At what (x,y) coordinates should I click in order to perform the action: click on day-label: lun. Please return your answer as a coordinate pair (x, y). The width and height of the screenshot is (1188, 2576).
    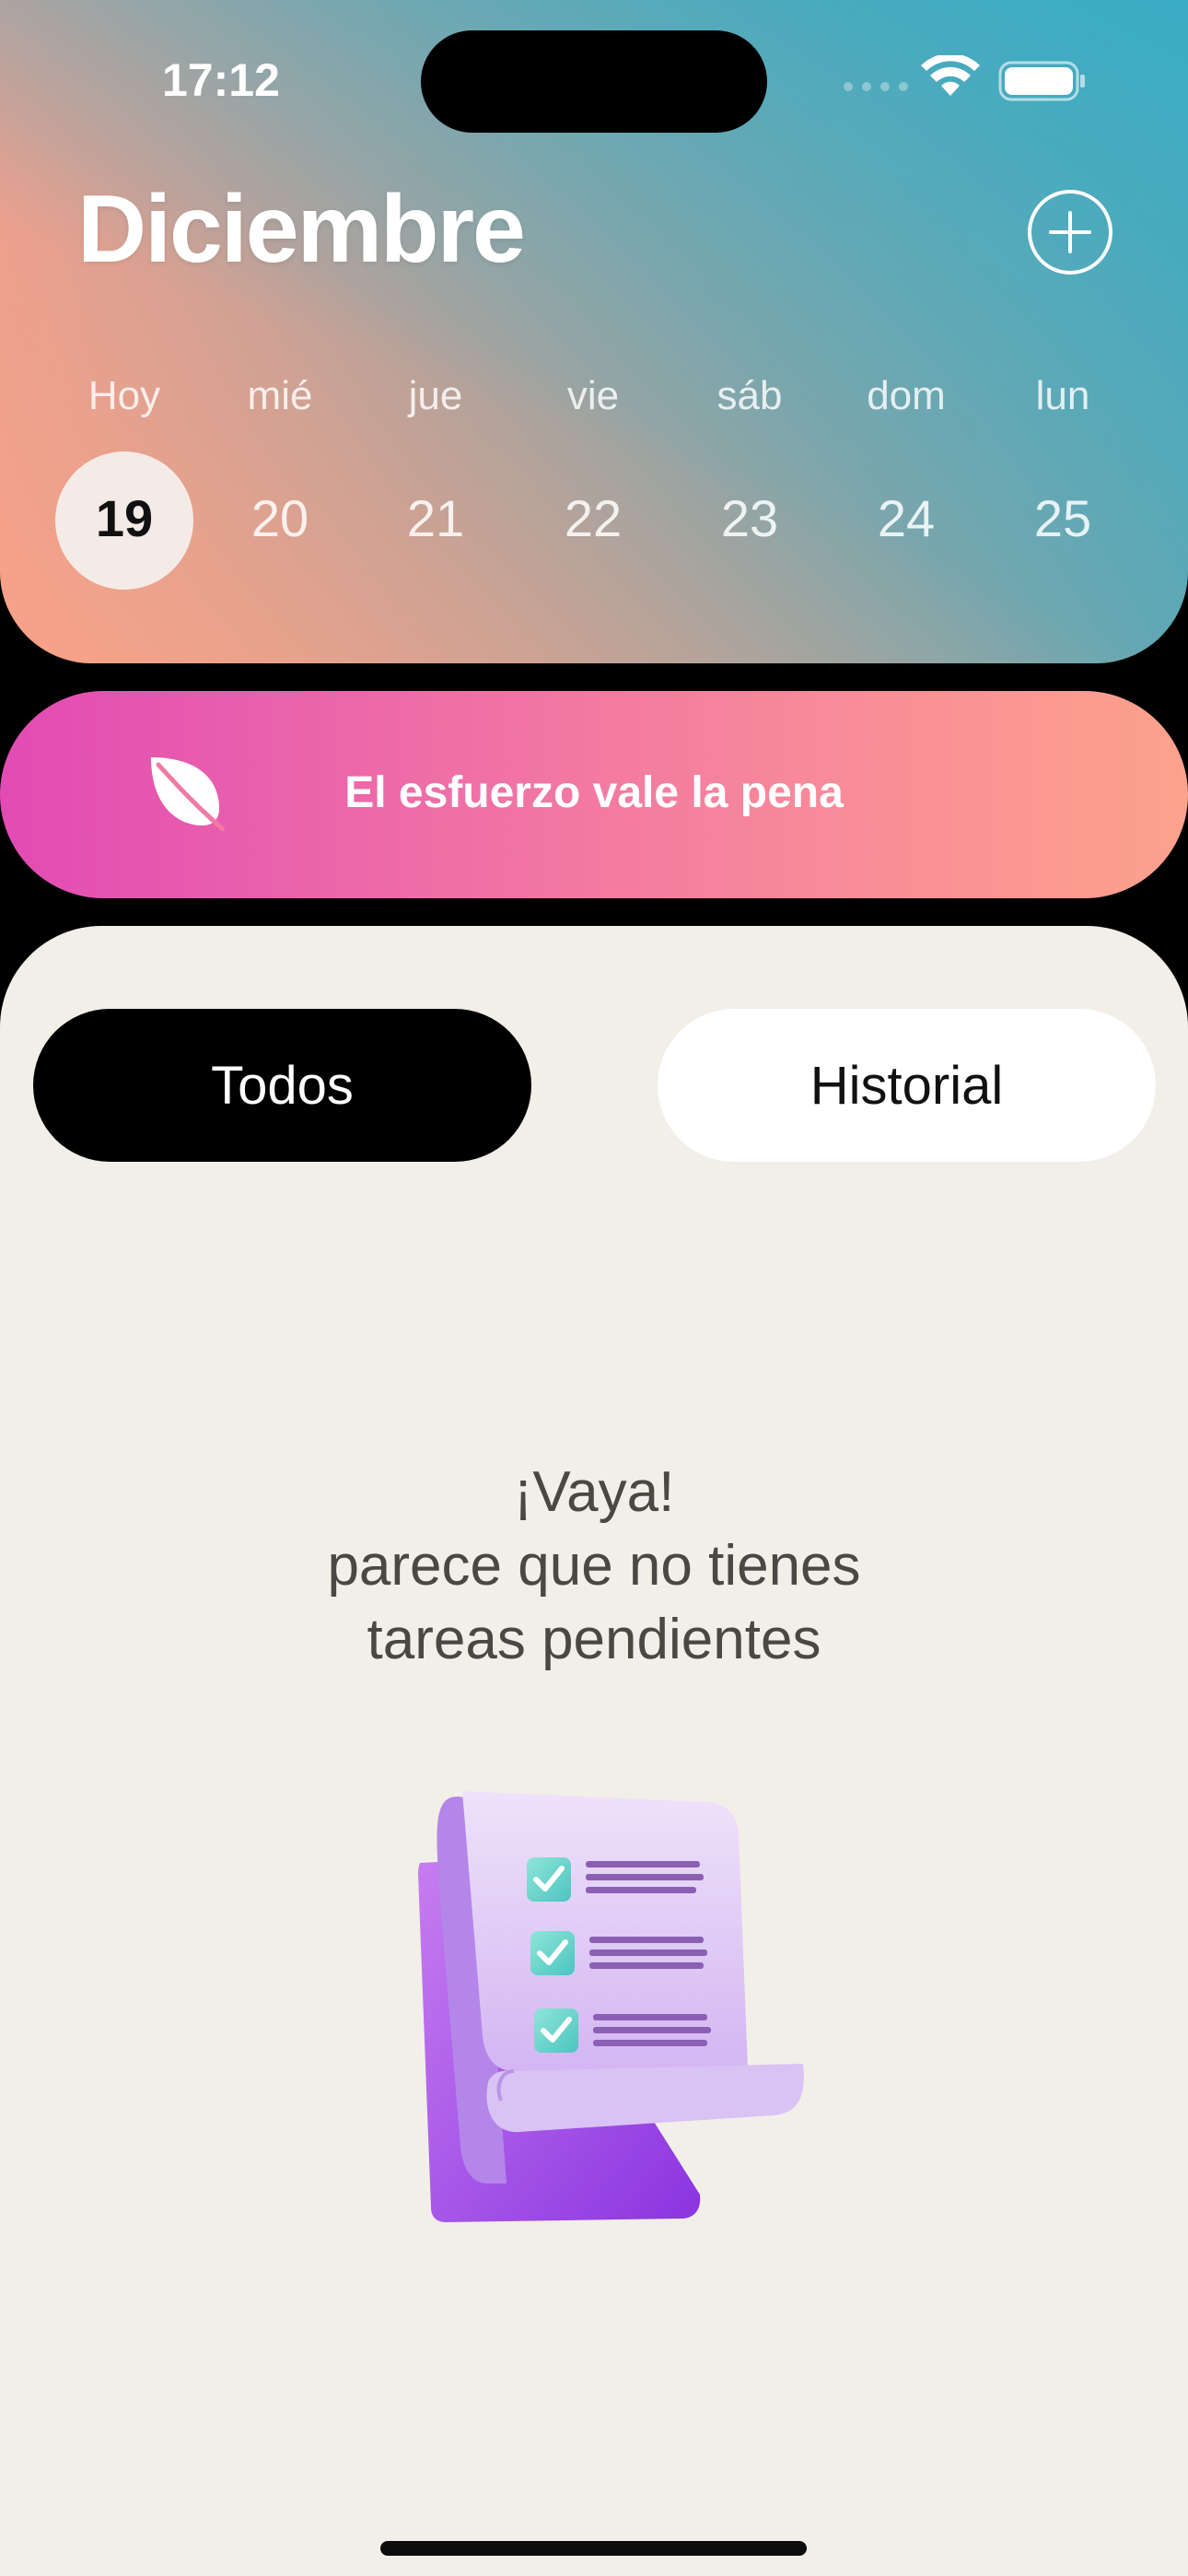
    Looking at the image, I should click on (1062, 395).